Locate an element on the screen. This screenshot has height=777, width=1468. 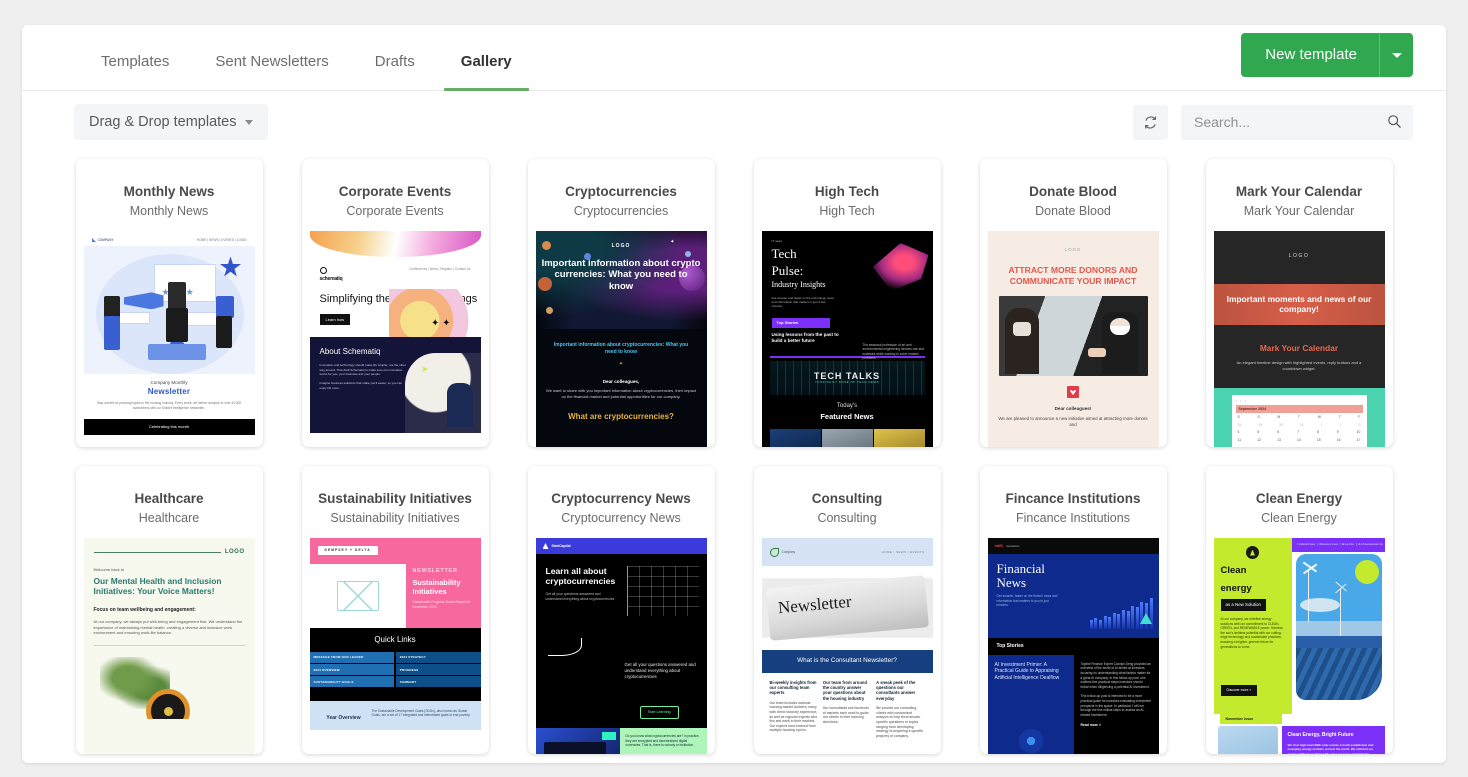
new-template-dropdown-button is located at coordinates (1396, 55).